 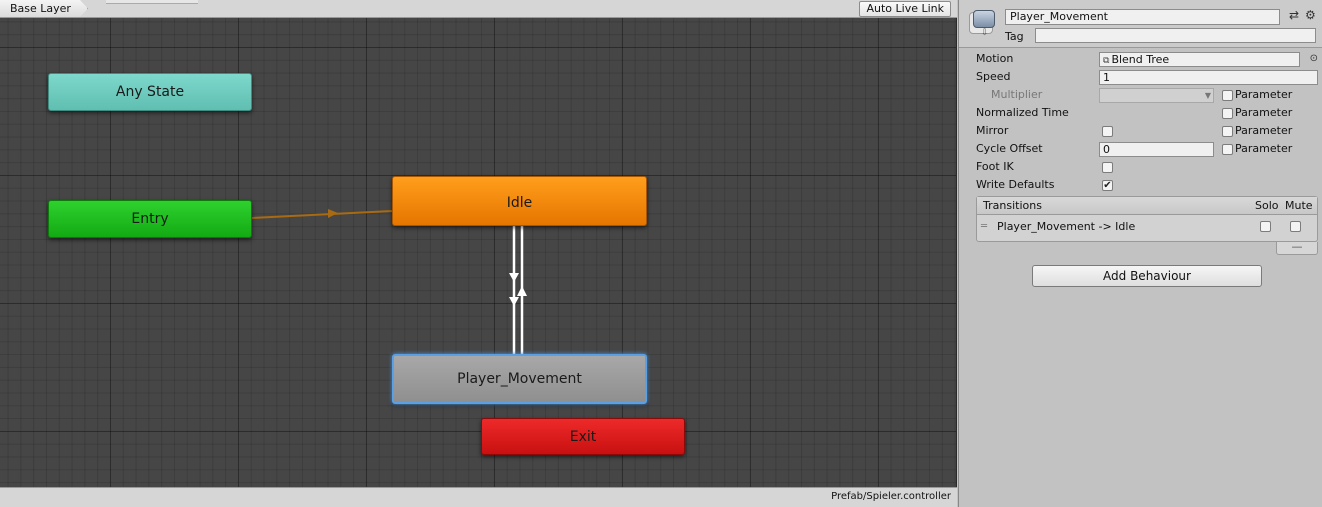 I want to click on write-defaults-row: Write Defaults ✔, so click(x=1147, y=185).